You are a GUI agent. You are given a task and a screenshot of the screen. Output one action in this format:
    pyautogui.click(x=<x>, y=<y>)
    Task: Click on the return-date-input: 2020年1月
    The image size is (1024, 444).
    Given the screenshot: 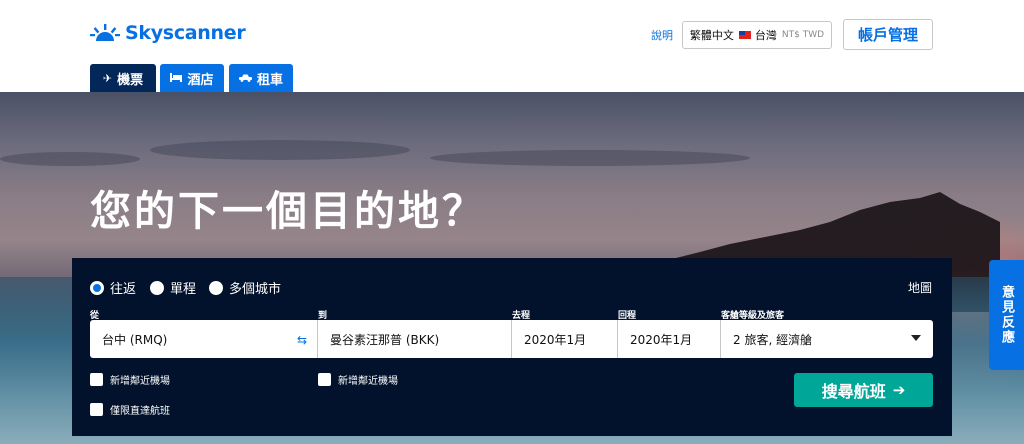 What is the action you would take?
    pyautogui.click(x=669, y=339)
    